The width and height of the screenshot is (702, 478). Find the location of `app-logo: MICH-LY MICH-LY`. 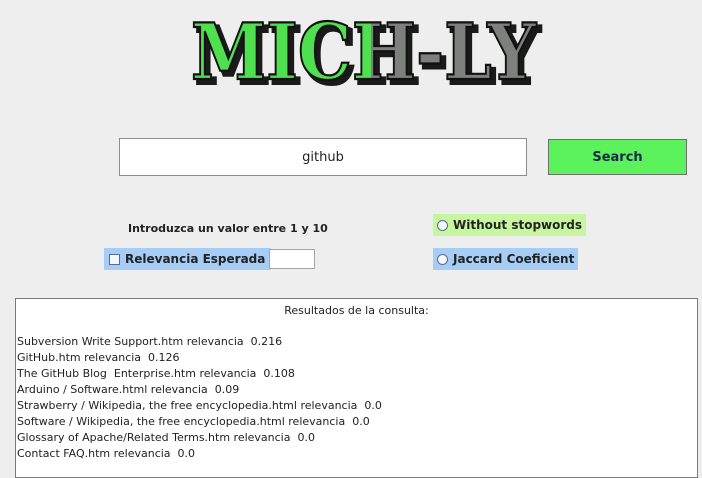

app-logo: MICH-LY MICH-LY is located at coordinates (370, 52).